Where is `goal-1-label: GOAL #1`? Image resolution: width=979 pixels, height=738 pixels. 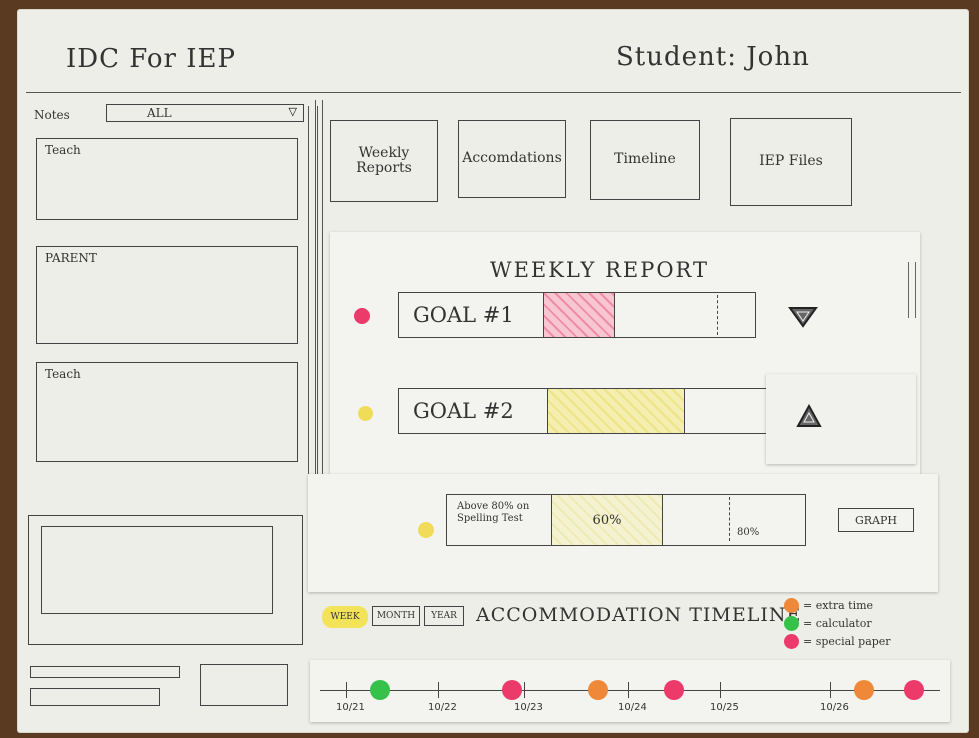 goal-1-label: GOAL #1 is located at coordinates (463, 315).